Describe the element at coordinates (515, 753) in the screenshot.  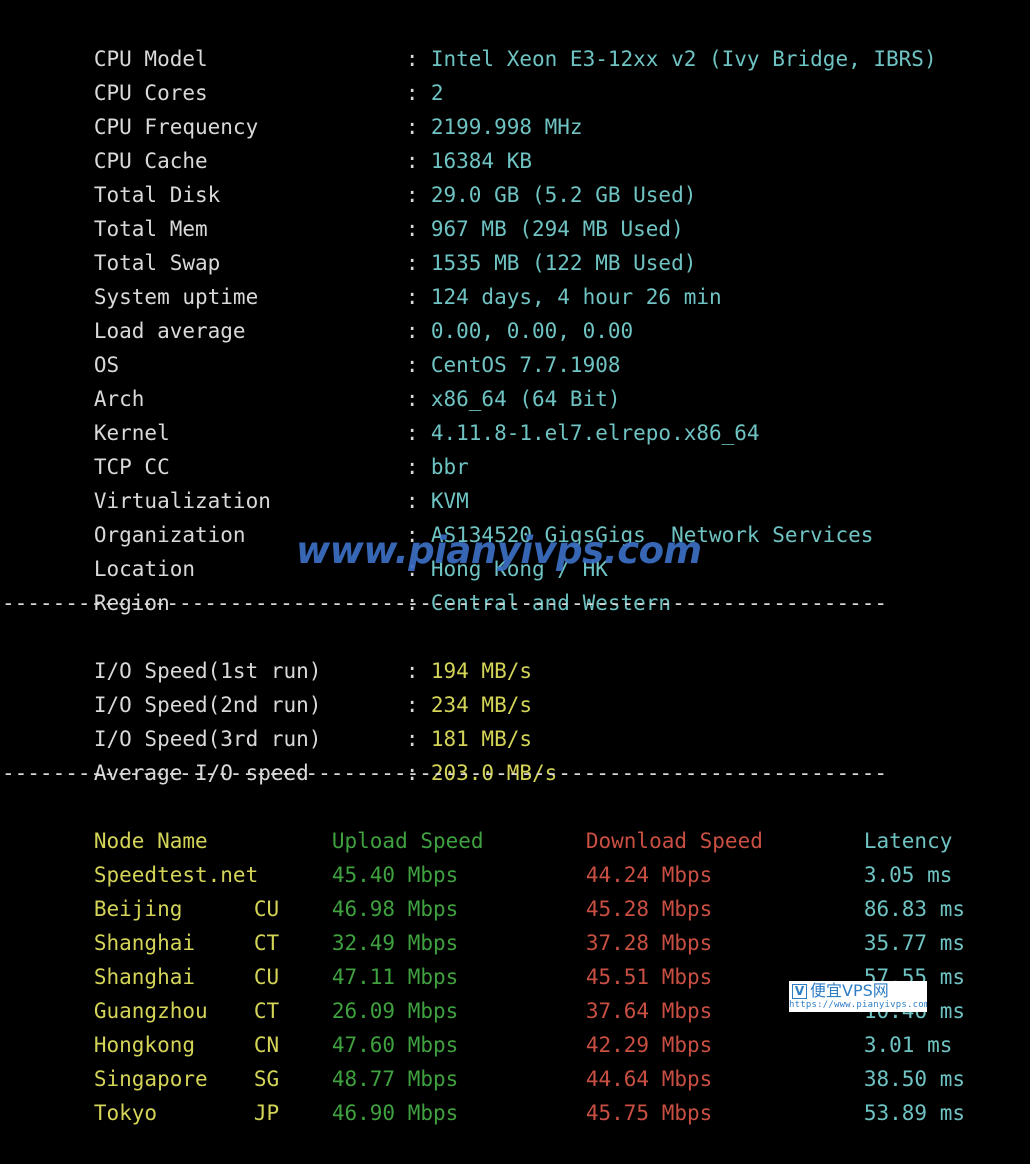
I see `io-row: Average I/O speed:203.0 MB/s` at that location.